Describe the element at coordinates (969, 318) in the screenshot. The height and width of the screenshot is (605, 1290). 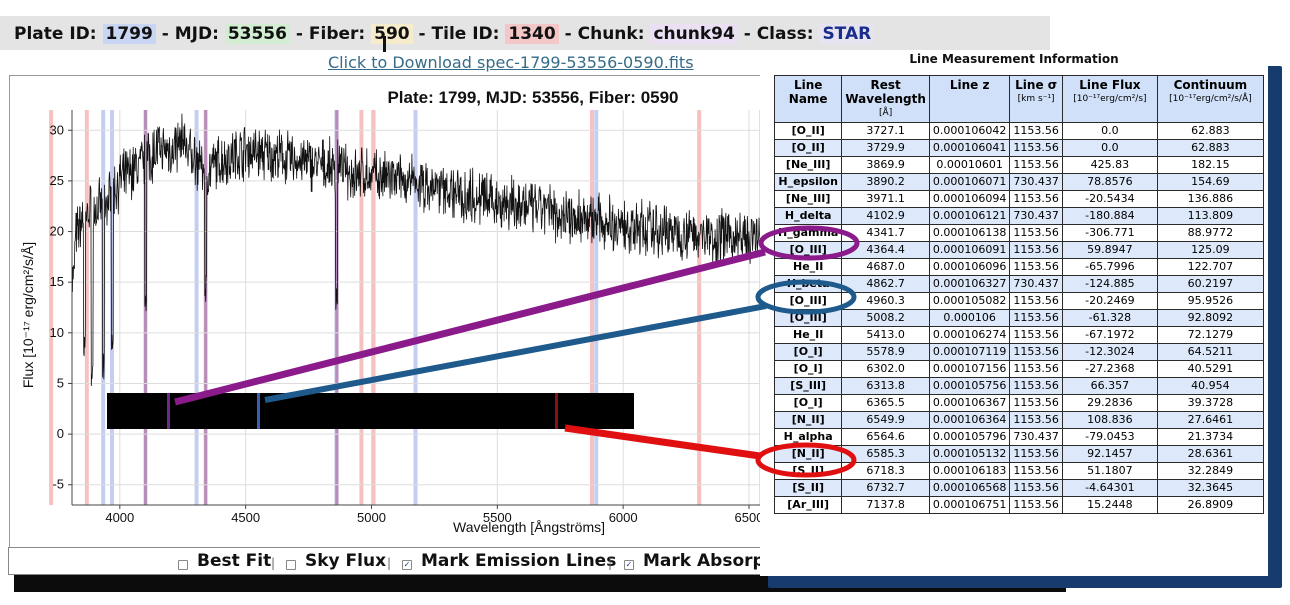
I see `cell-line-z: 0.000106` at that location.